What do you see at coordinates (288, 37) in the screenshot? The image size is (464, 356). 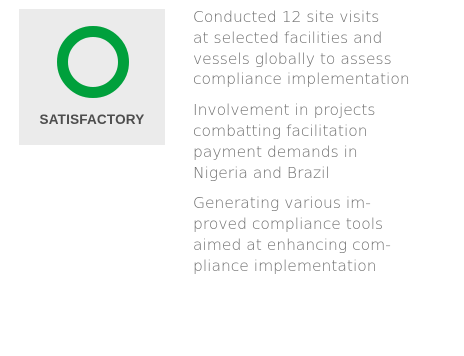 I see `item-line: at selected facilities and` at bounding box center [288, 37].